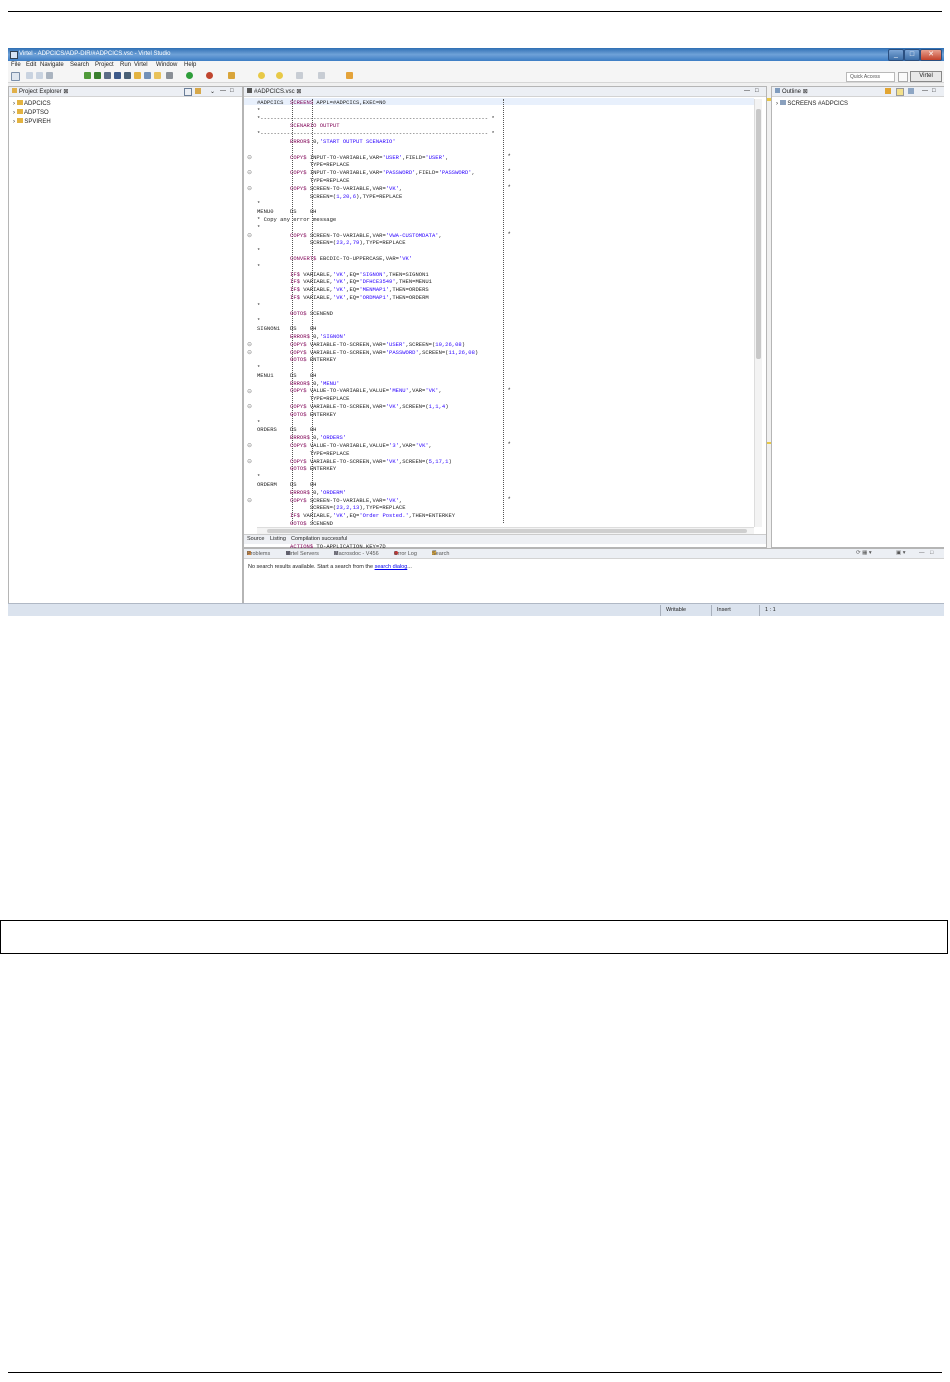 The width and height of the screenshot is (950, 1382). Describe the element at coordinates (125, 92) in the screenshot. I see `project-explorer-tab: Project Explorer ⊠ ⌄ — □` at that location.